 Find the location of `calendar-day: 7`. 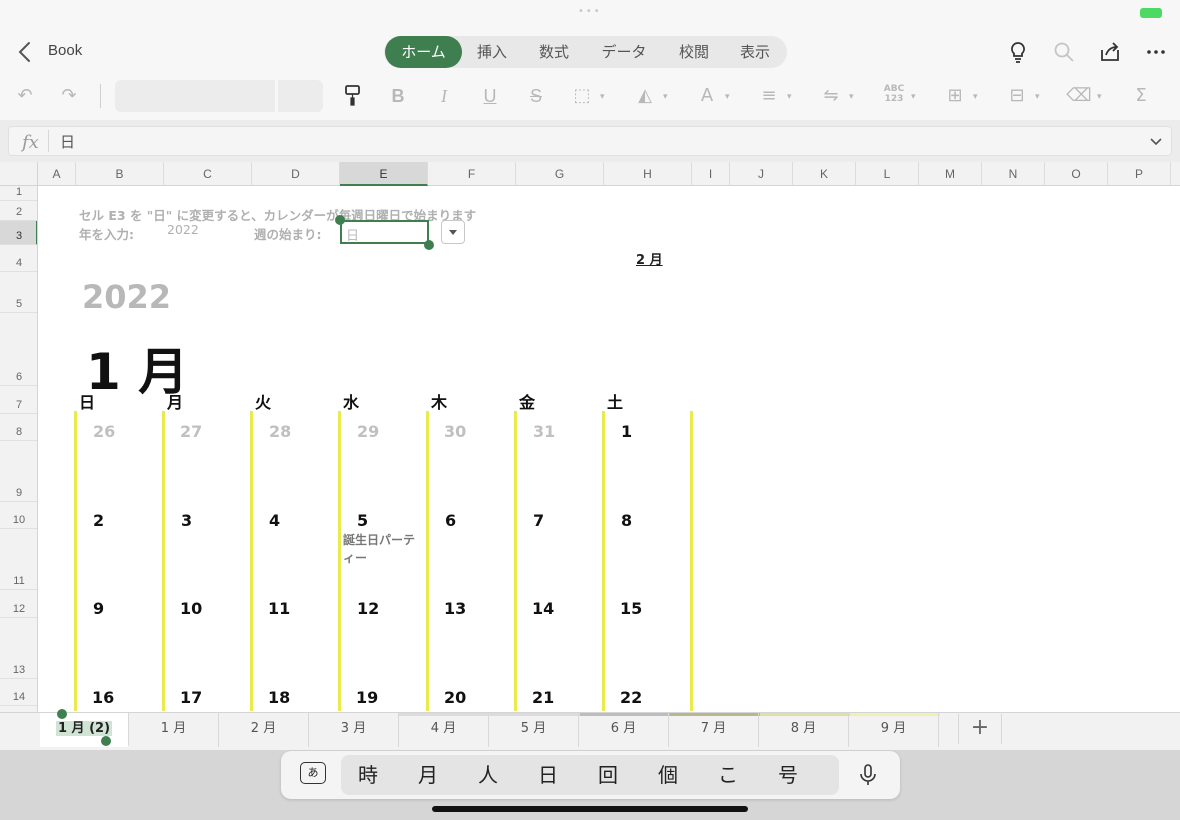

calendar-day: 7 is located at coordinates (538, 520).